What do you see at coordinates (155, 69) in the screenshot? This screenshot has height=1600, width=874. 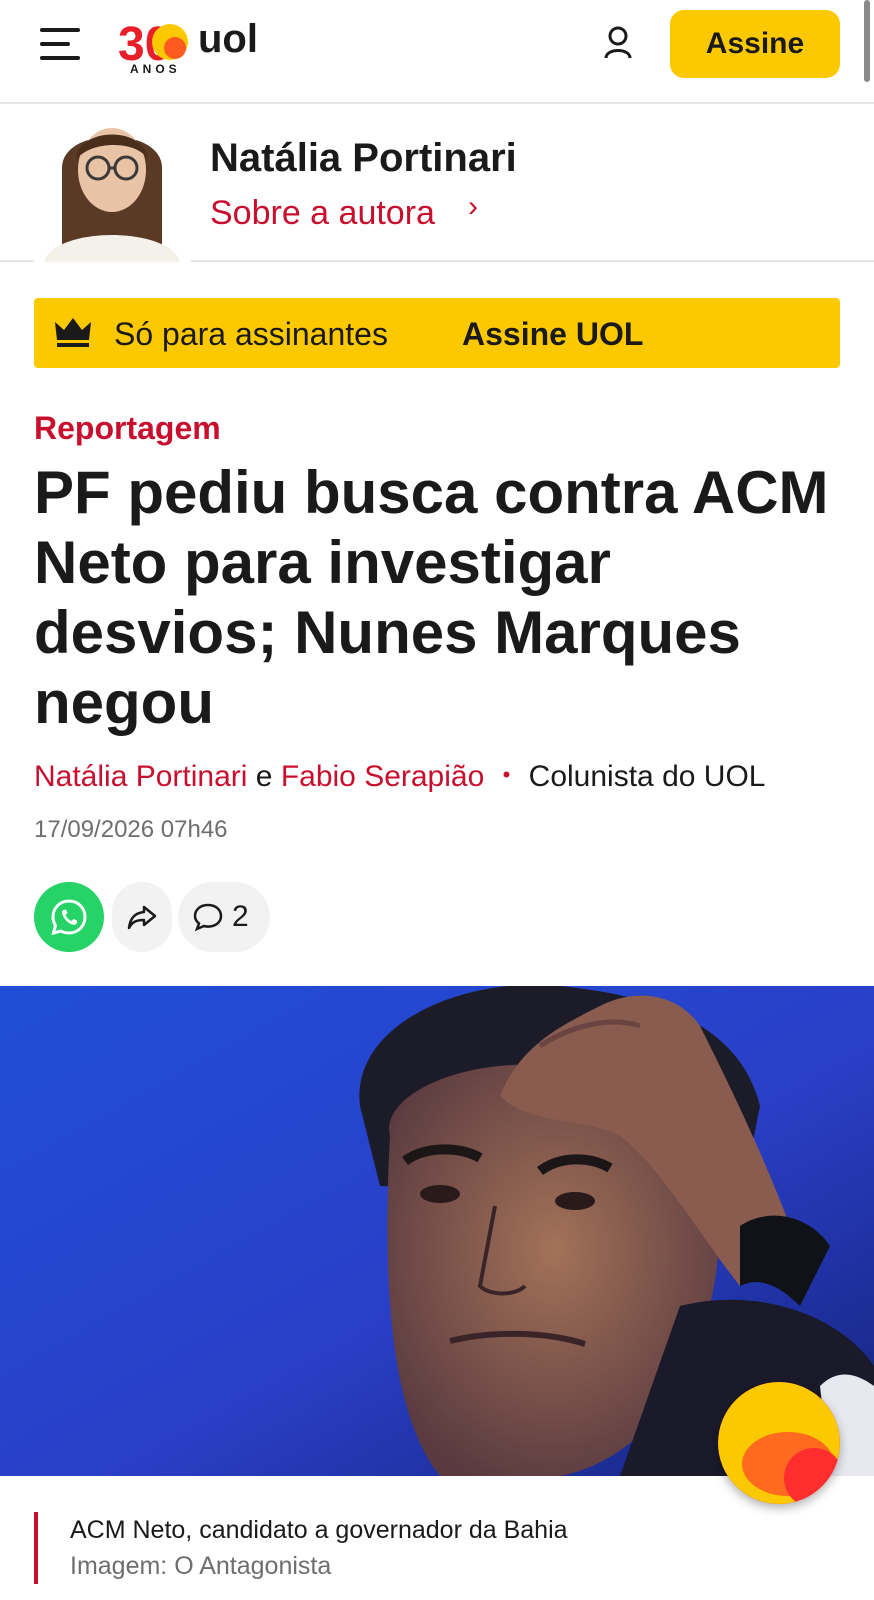 I see `logo-anos-text: ANOS` at bounding box center [155, 69].